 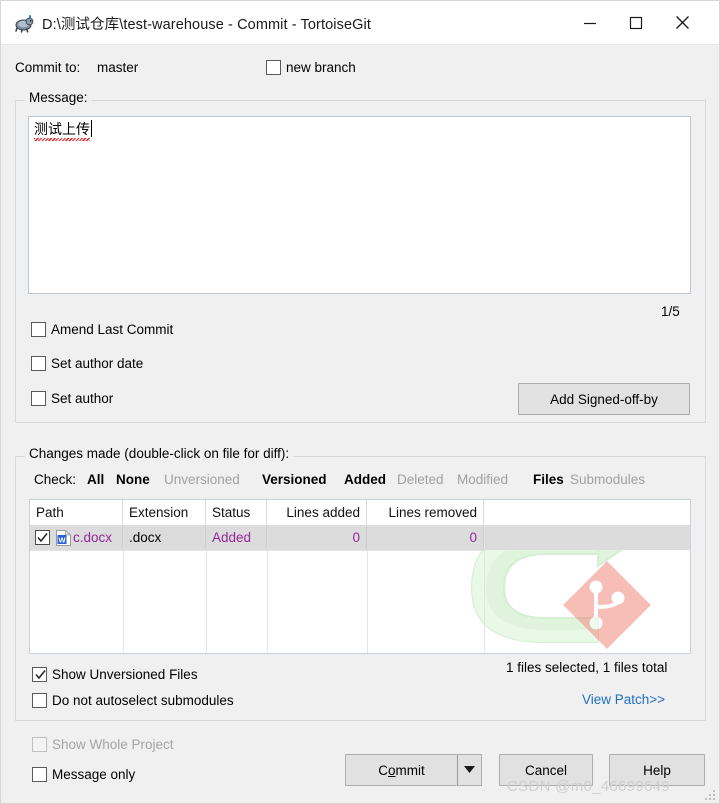 What do you see at coordinates (608, 479) in the screenshot?
I see `filter-submodules: Submodules` at bounding box center [608, 479].